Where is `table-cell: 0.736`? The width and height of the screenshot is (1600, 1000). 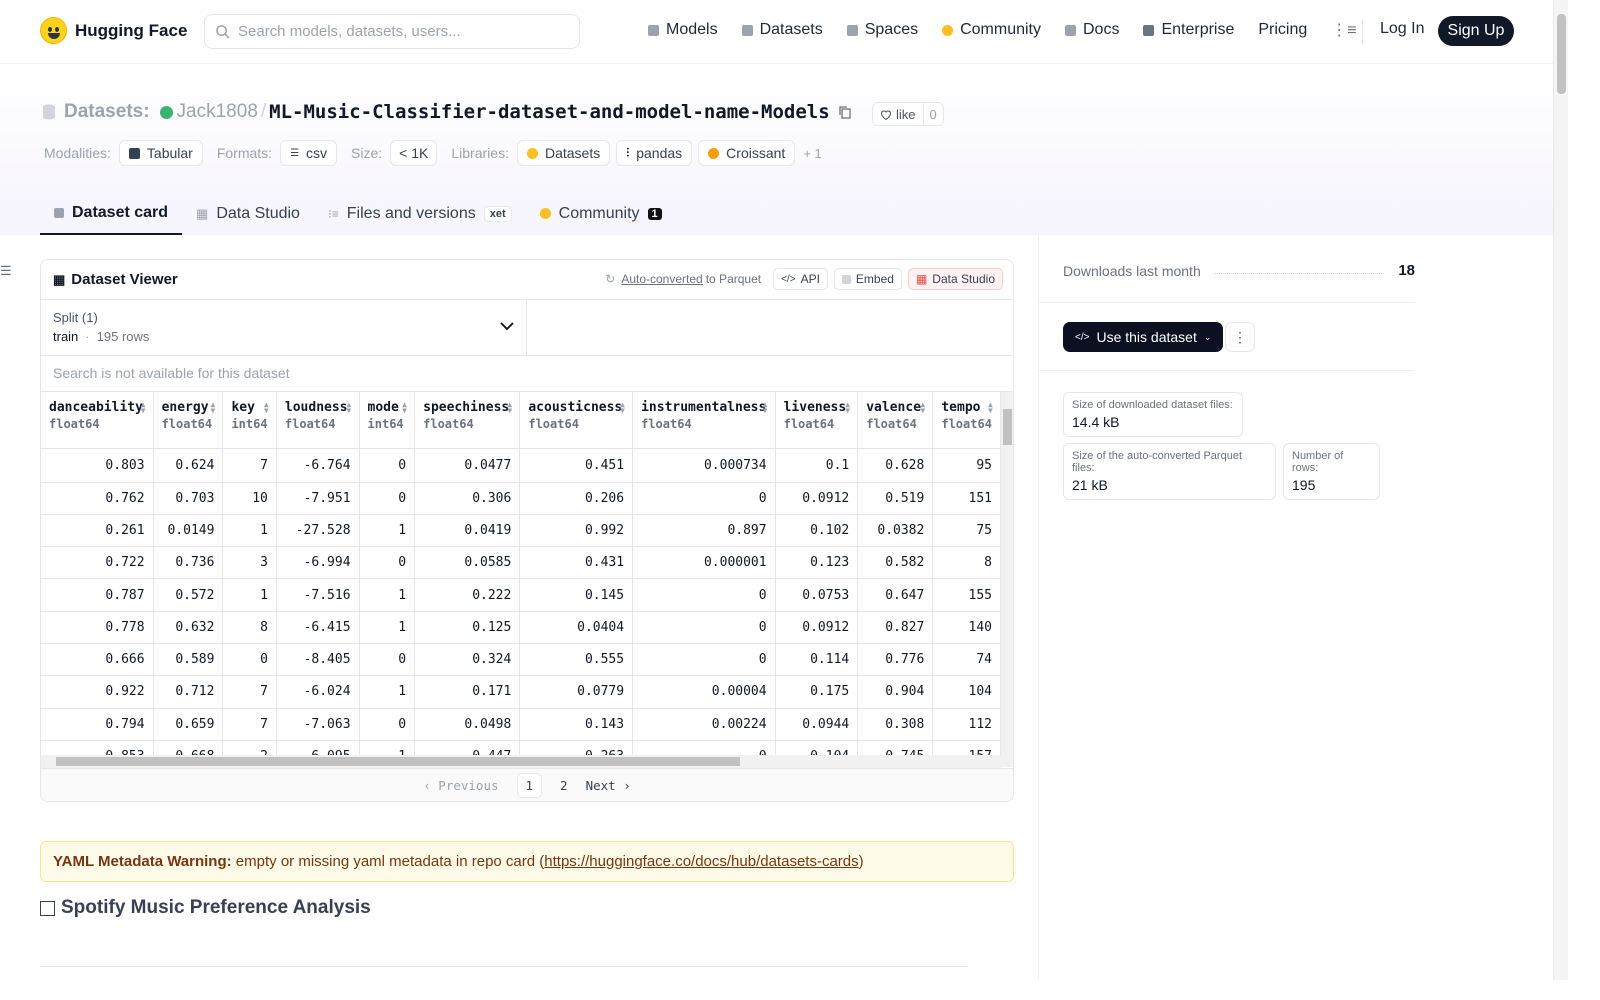
table-cell: 0.736 is located at coordinates (188, 563).